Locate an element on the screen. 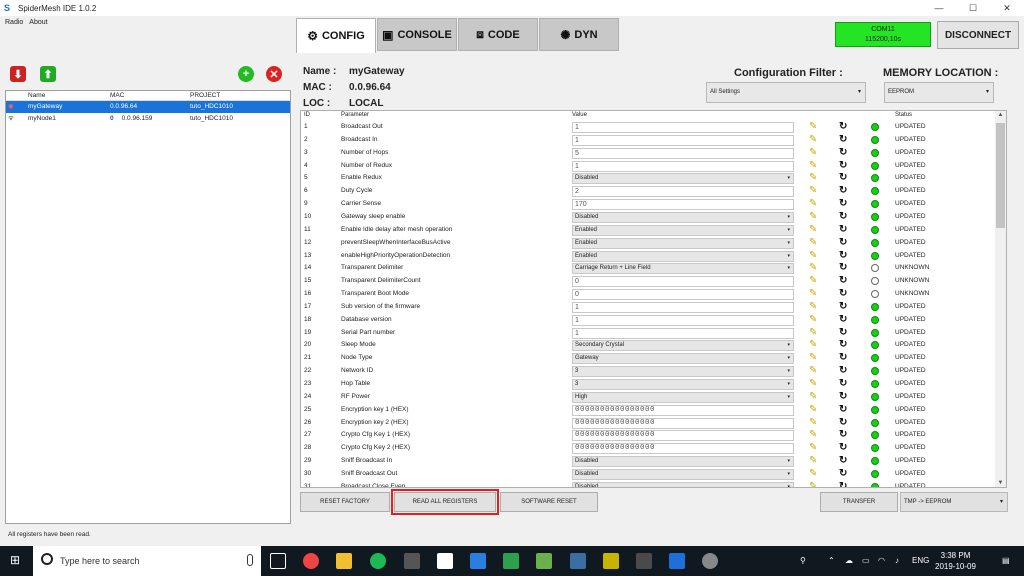 Image resolution: width=1024 pixels, height=576 pixels. git-icon is located at coordinates (544, 561).